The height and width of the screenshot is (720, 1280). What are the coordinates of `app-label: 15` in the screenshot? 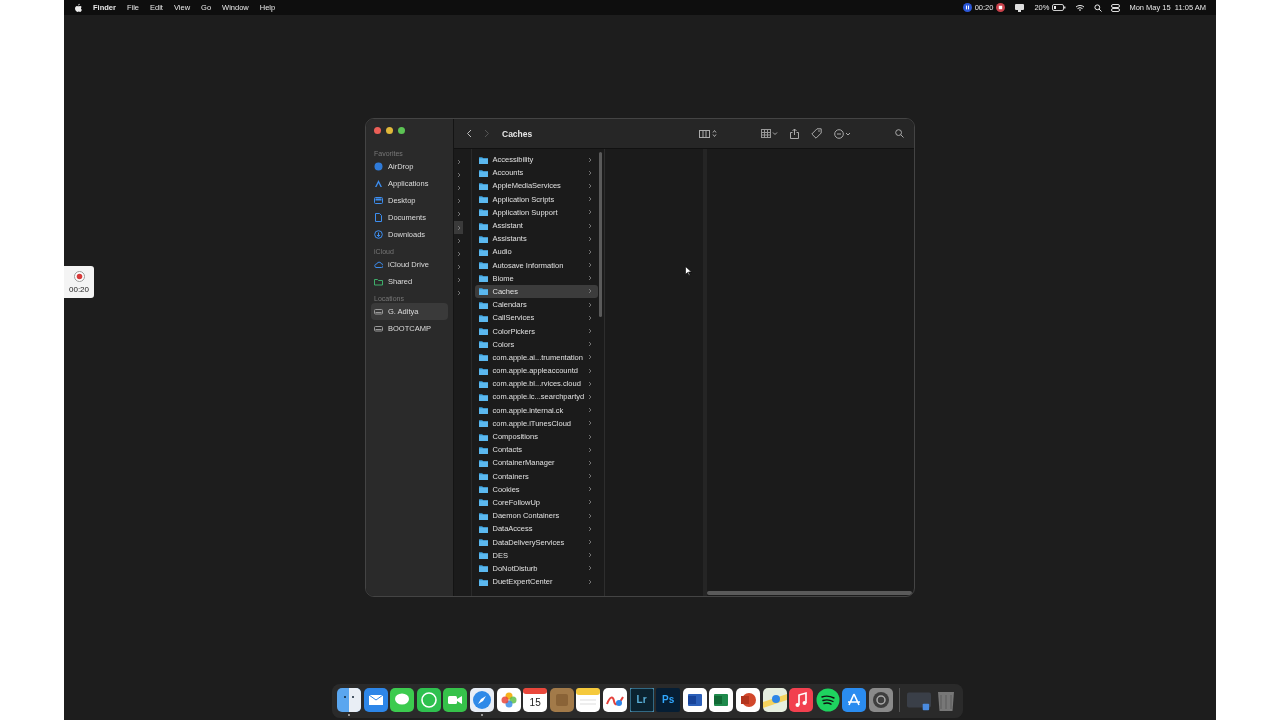 It's located at (535, 702).